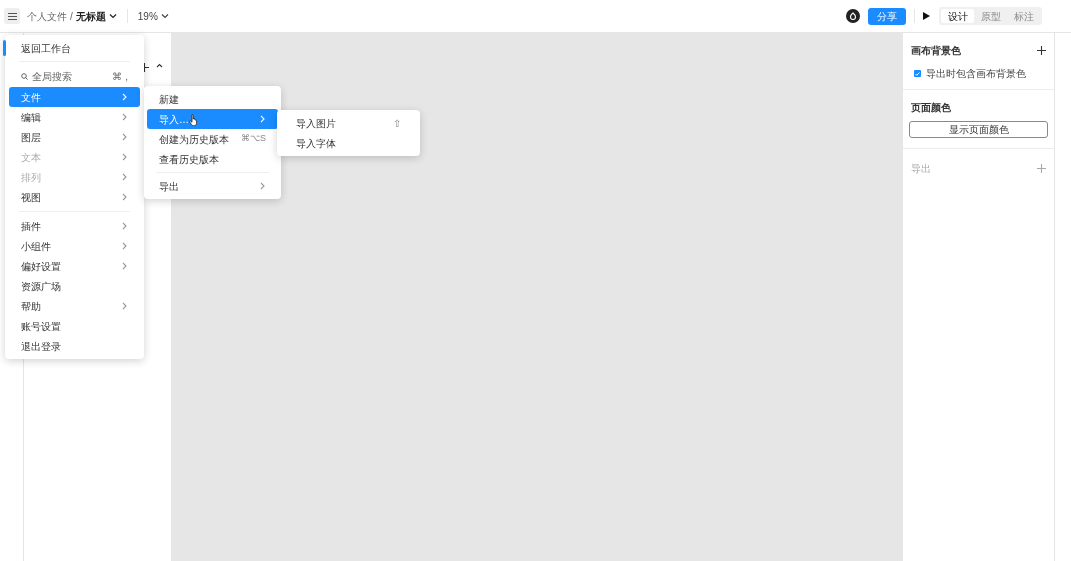 This screenshot has height=561, width=1071. I want to click on menu-button, so click(12, 16).